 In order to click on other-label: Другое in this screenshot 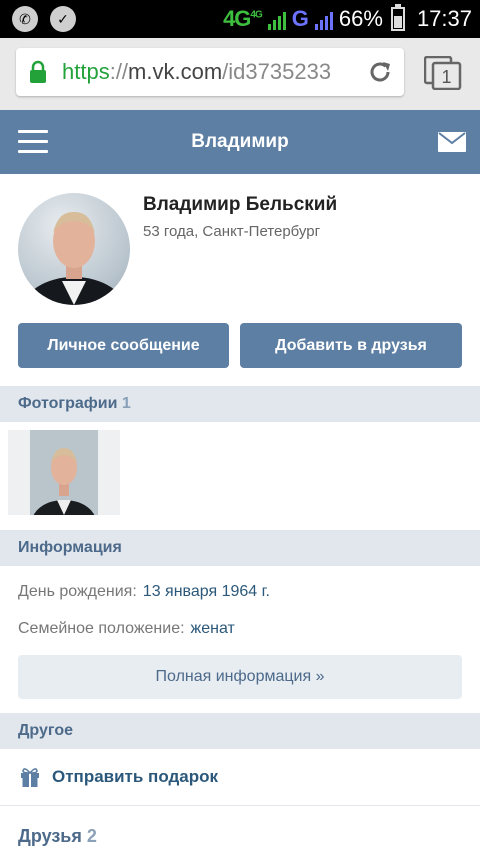, I will do `click(45, 730)`.